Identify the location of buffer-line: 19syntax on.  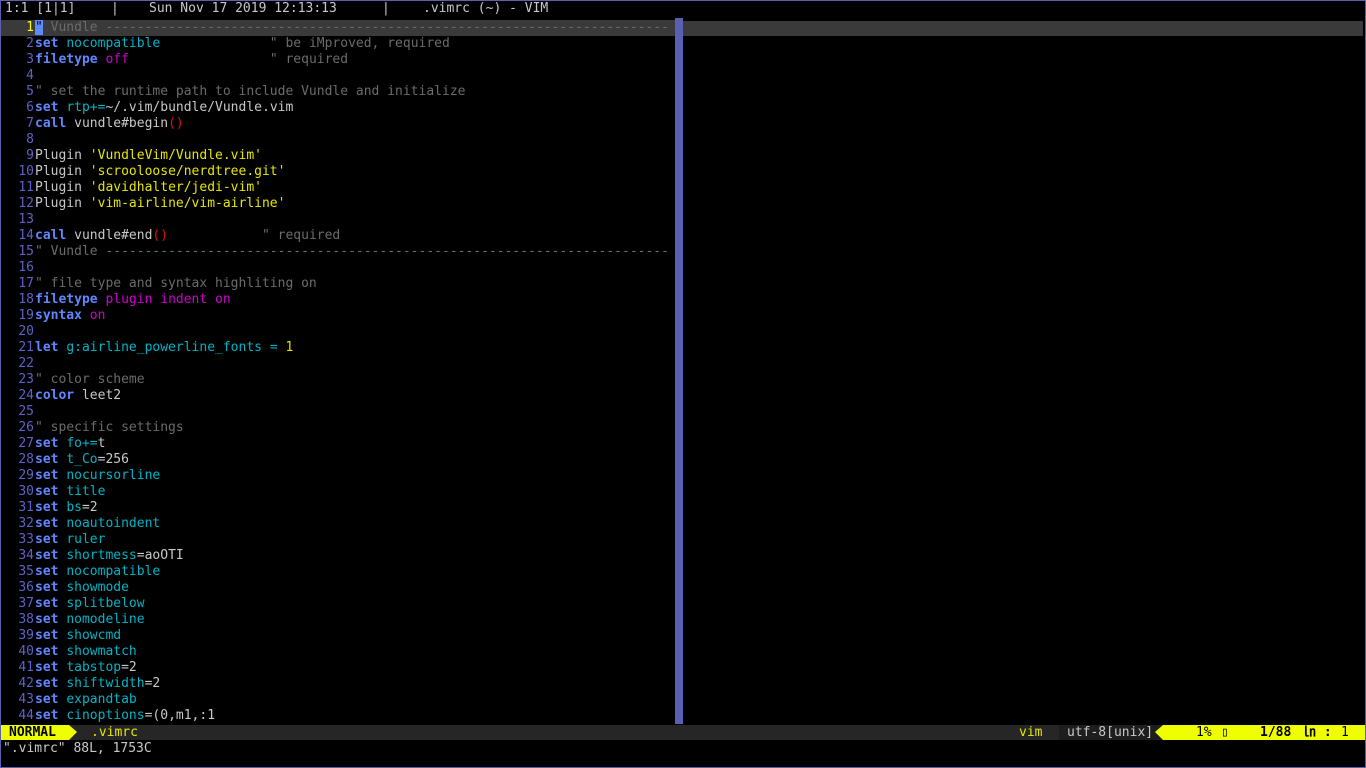
(338, 316).